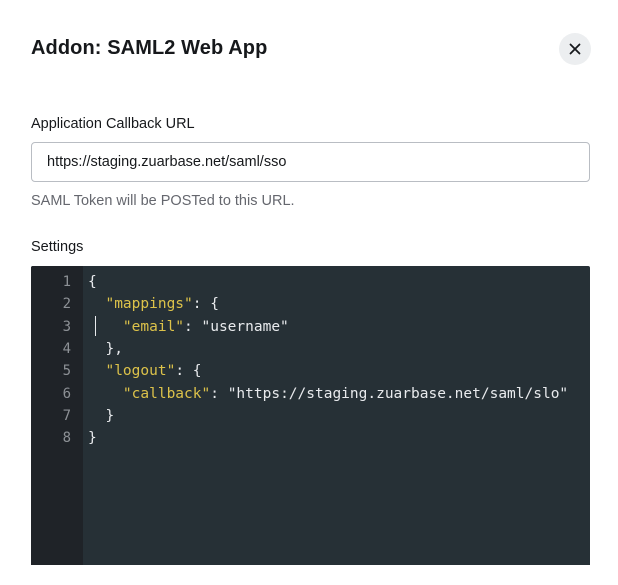 The image size is (618, 585). What do you see at coordinates (149, 48) in the screenshot?
I see `dialog-title: Addon: SAML2 Web App` at bounding box center [149, 48].